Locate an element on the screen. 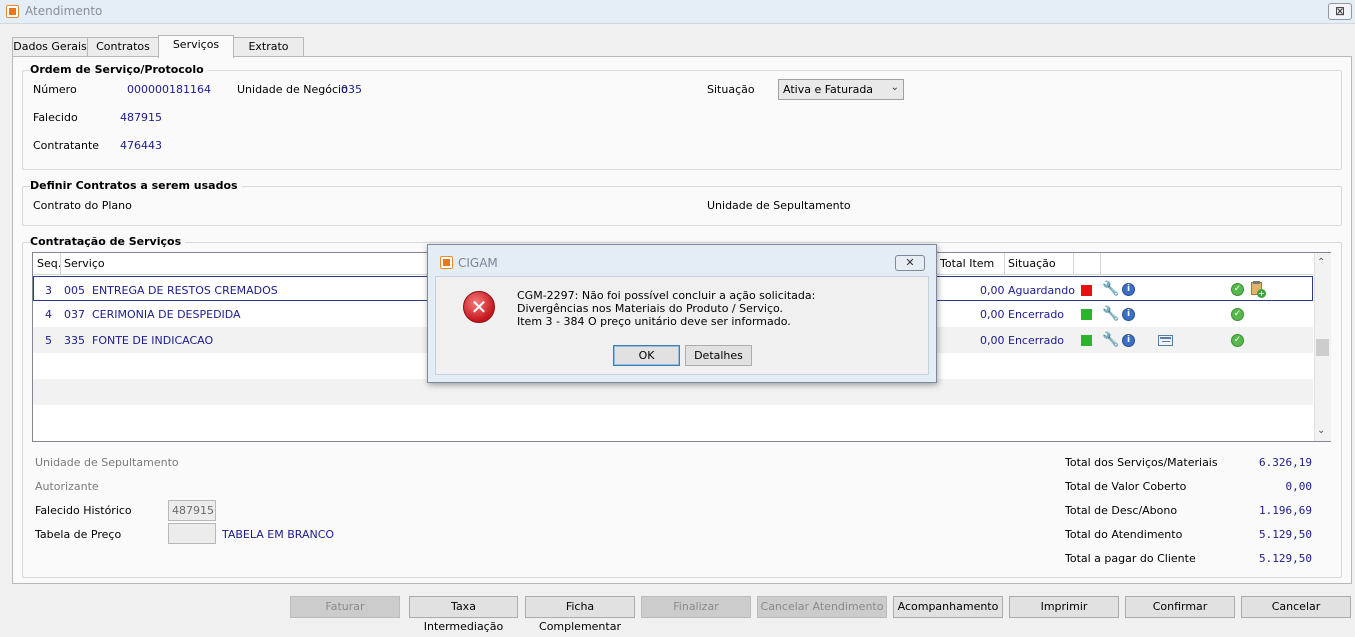 The height and width of the screenshot is (637, 1355). unidade-negocio-value: 035 is located at coordinates (351, 89).